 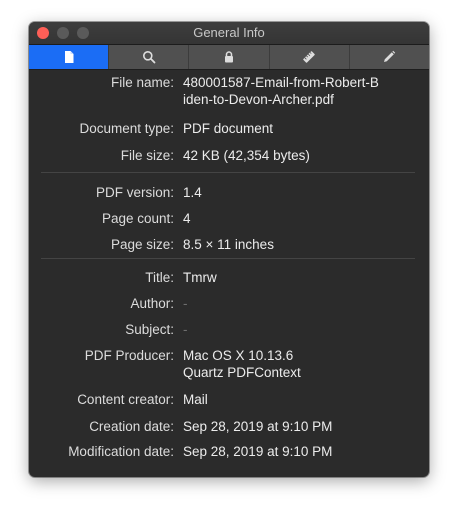 What do you see at coordinates (258, 426) in the screenshot?
I see `creation-date-value: Sep 28, 2019 at 9:10 PM` at bounding box center [258, 426].